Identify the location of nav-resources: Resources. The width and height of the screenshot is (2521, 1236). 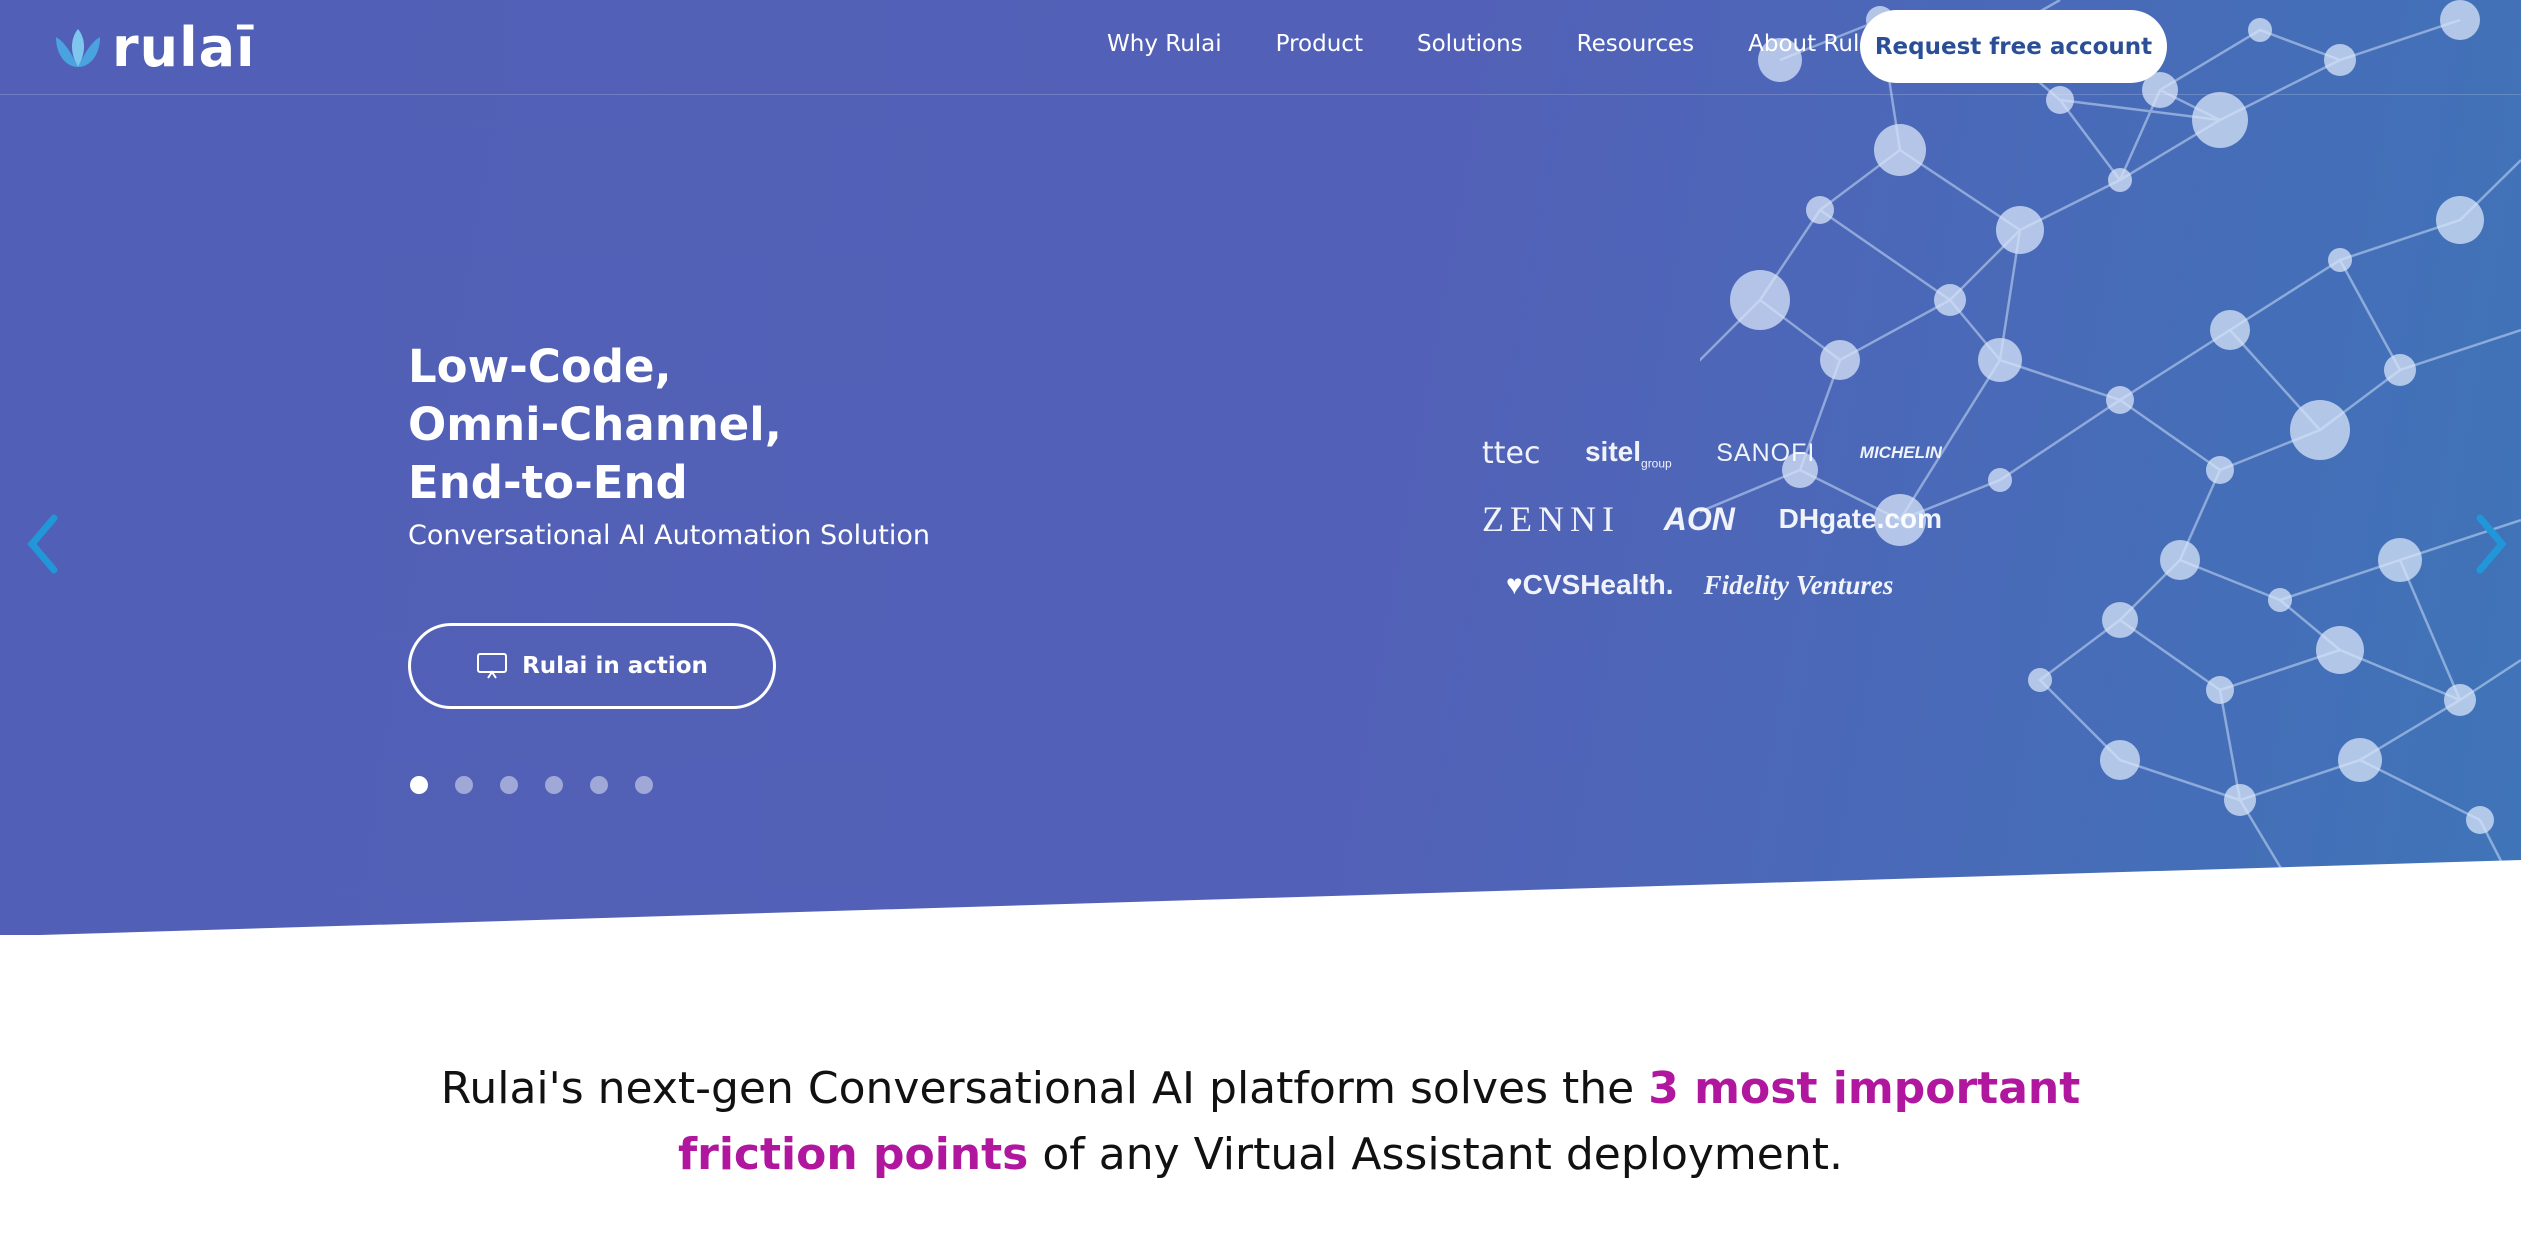
(1635, 44).